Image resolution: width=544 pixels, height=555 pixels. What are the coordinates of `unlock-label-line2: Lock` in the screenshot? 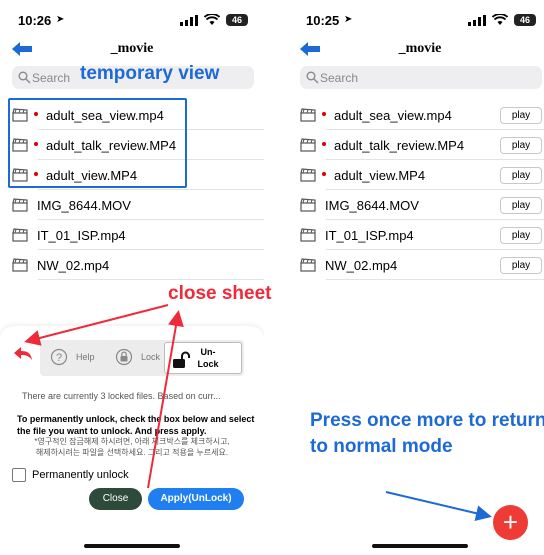 It's located at (208, 364).